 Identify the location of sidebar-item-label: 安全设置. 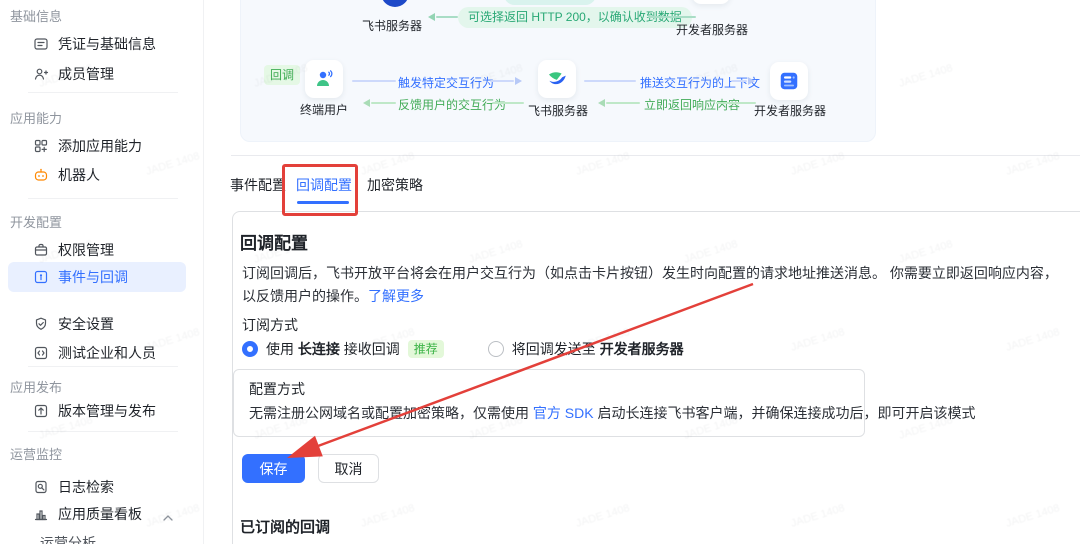
(86, 324).